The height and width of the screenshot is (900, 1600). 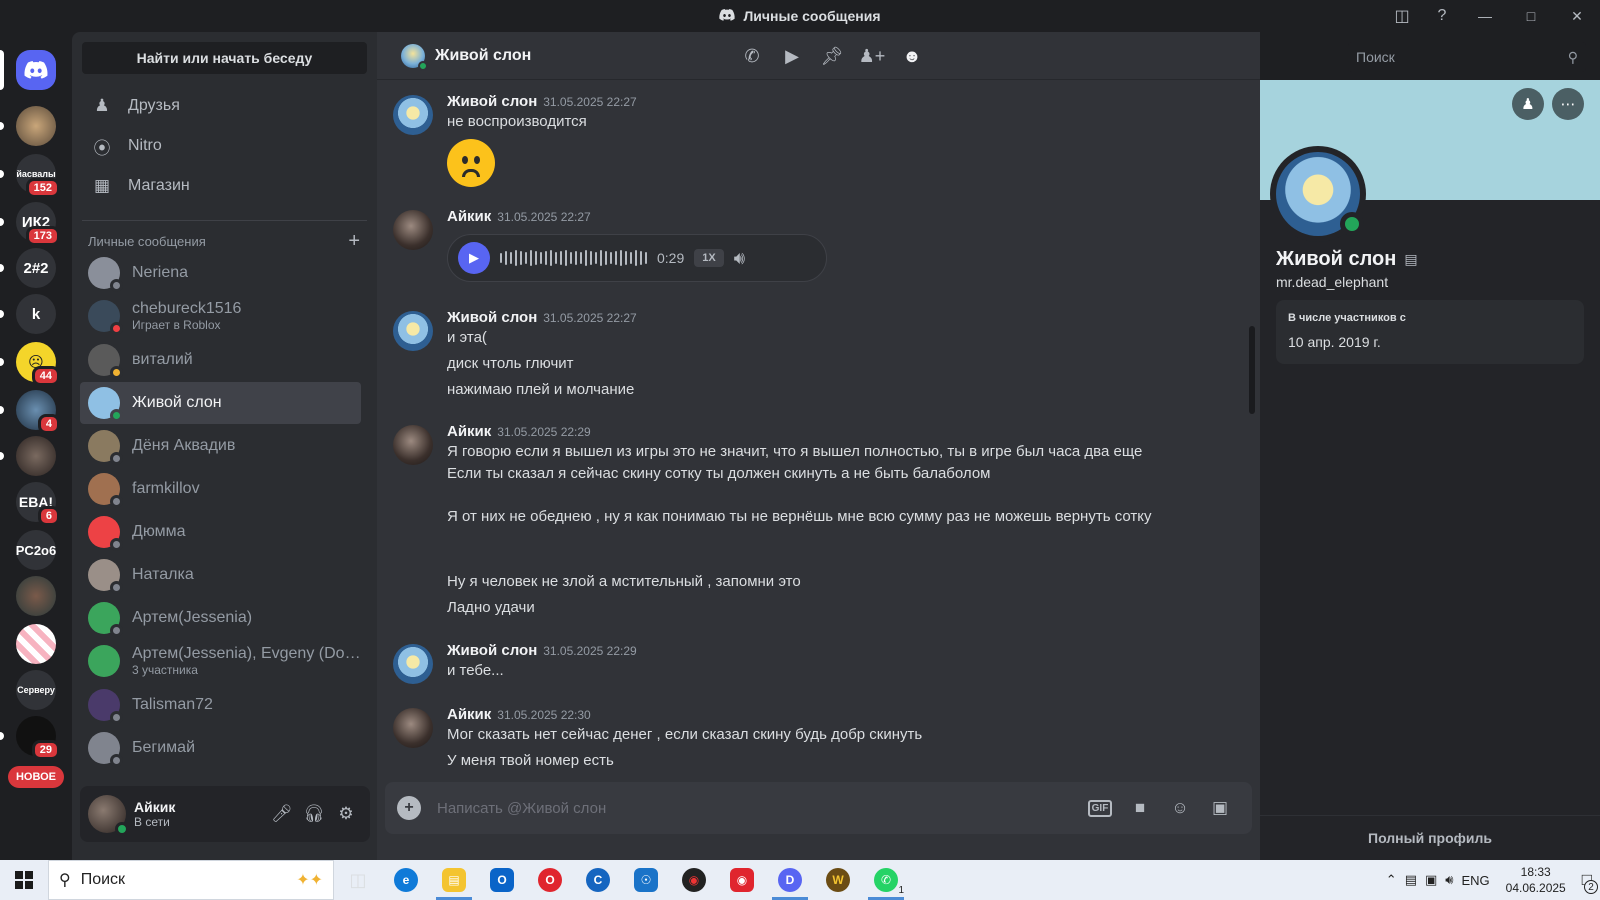 I want to click on add-friends-to-dm-icon: ♟+, so click(x=872, y=56).